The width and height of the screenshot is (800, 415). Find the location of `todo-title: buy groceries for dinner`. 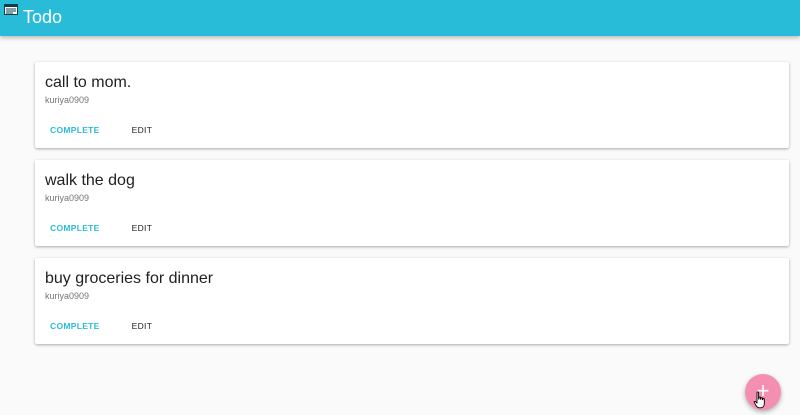

todo-title: buy groceries for dinner is located at coordinates (129, 278).